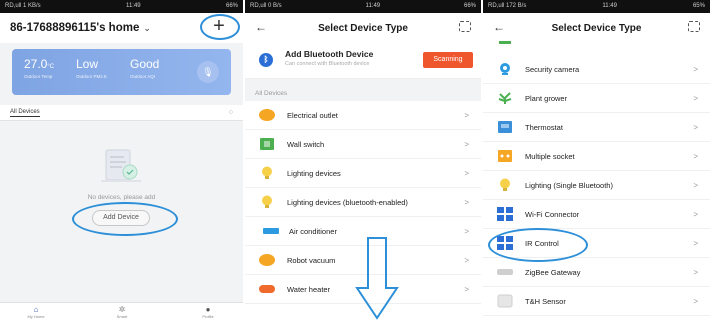 This screenshot has width=710, height=320. Describe the element at coordinates (23, 6) in the screenshot. I see `status-network: RD,ull 1 KB/s` at that location.